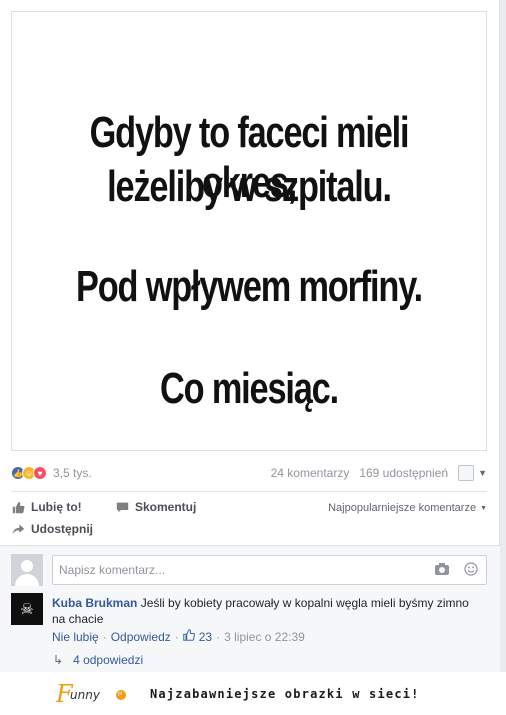 The image size is (506, 715). I want to click on meme-line-2: leżeliby w szpitalu., so click(249, 186).